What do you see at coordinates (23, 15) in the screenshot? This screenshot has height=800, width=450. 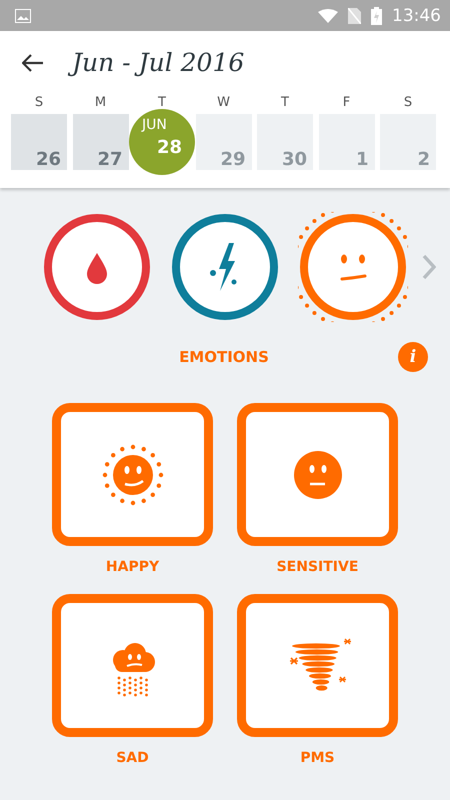 I see `image-icon` at bounding box center [23, 15].